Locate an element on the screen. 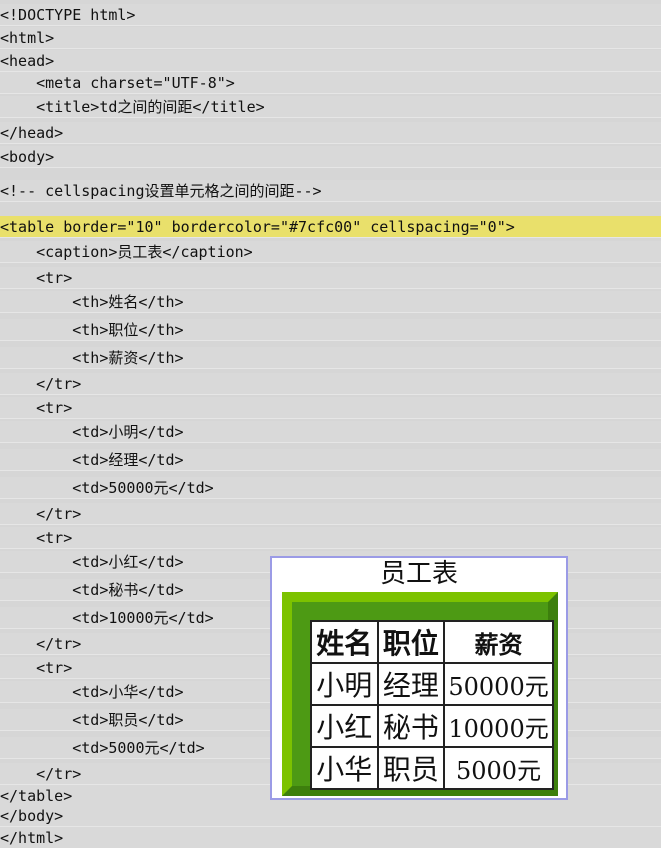  header-cell: 薪资 is located at coordinates (498, 642).